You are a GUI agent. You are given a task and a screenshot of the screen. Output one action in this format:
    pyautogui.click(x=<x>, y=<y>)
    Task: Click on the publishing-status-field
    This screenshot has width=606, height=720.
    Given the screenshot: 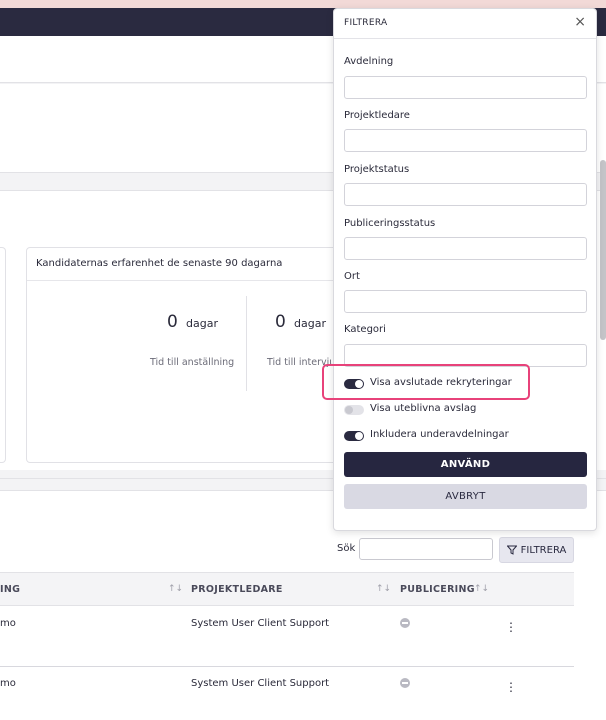 What is the action you would take?
    pyautogui.click(x=465, y=248)
    